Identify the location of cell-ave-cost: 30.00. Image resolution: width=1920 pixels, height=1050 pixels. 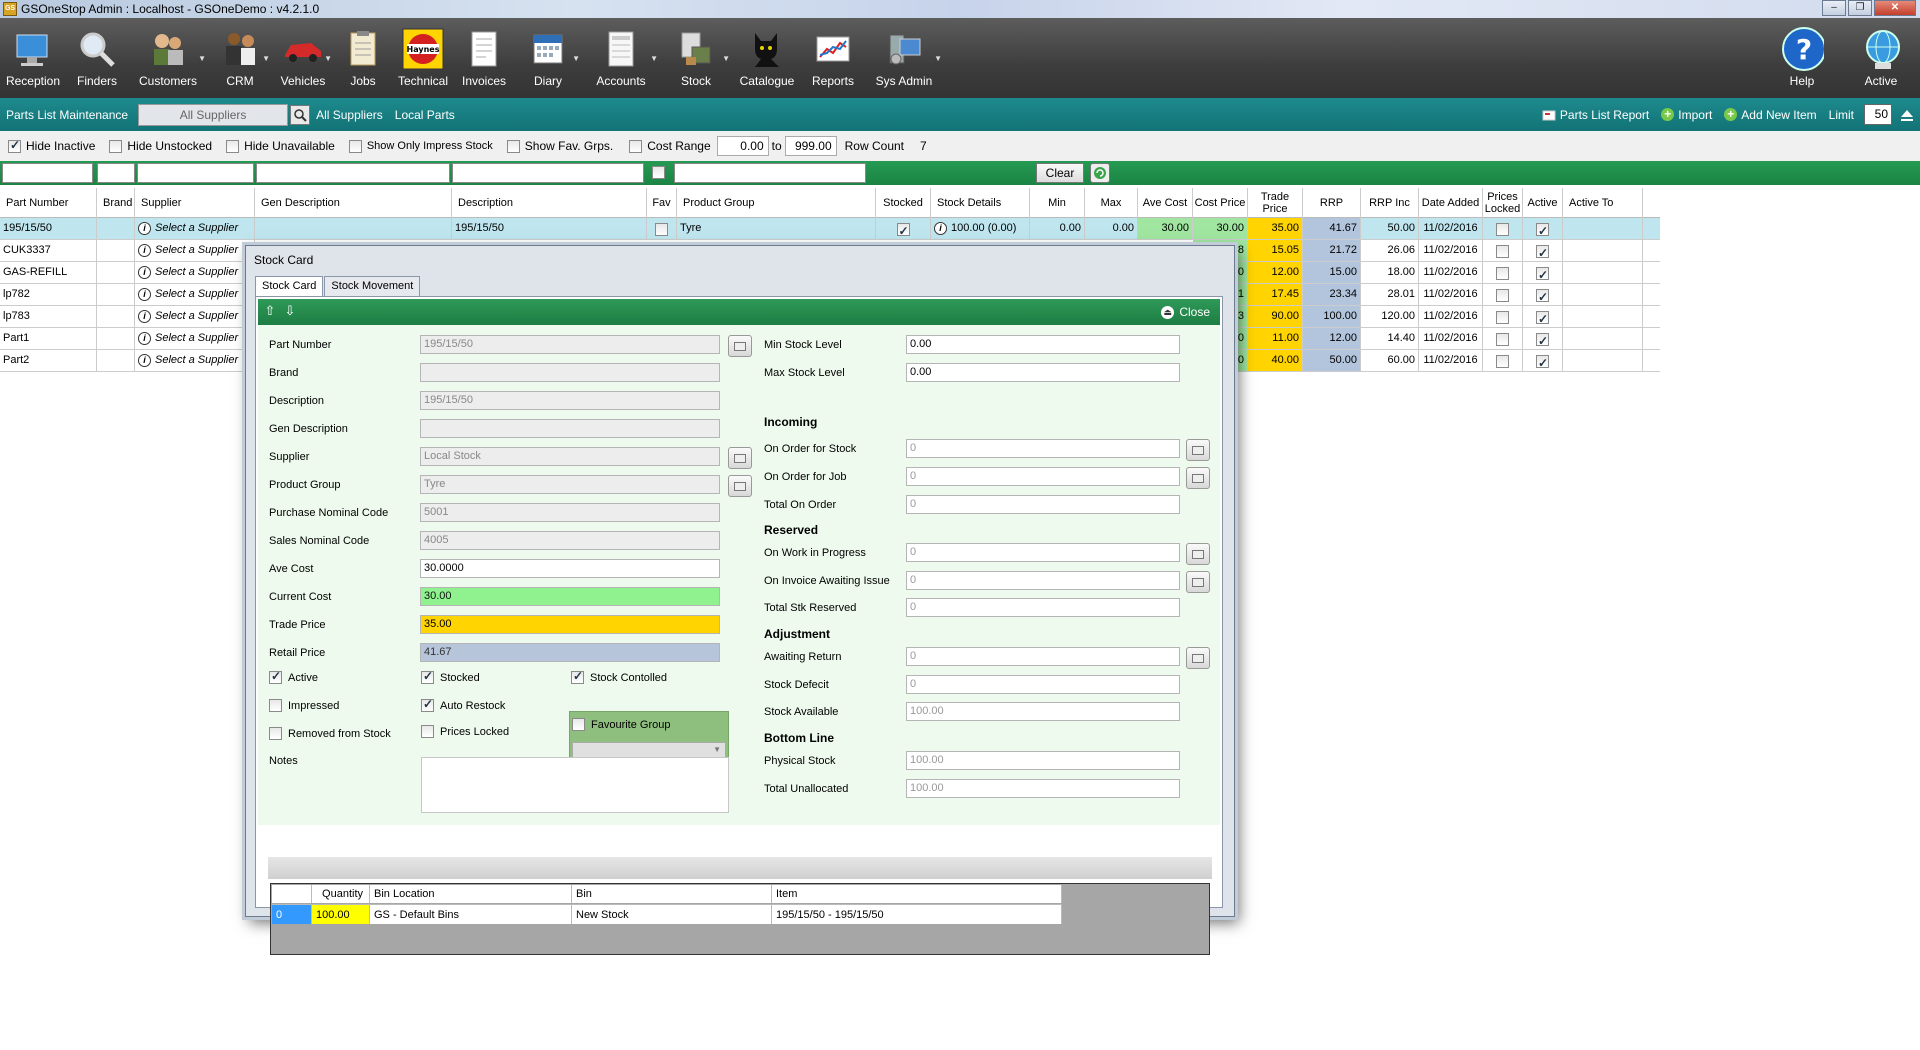
(1165, 228).